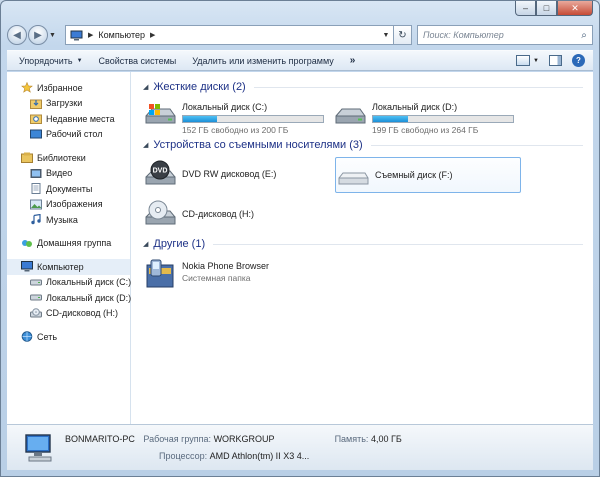 The width and height of the screenshot is (600, 477). I want to click on back-button: ◀, so click(17, 35).